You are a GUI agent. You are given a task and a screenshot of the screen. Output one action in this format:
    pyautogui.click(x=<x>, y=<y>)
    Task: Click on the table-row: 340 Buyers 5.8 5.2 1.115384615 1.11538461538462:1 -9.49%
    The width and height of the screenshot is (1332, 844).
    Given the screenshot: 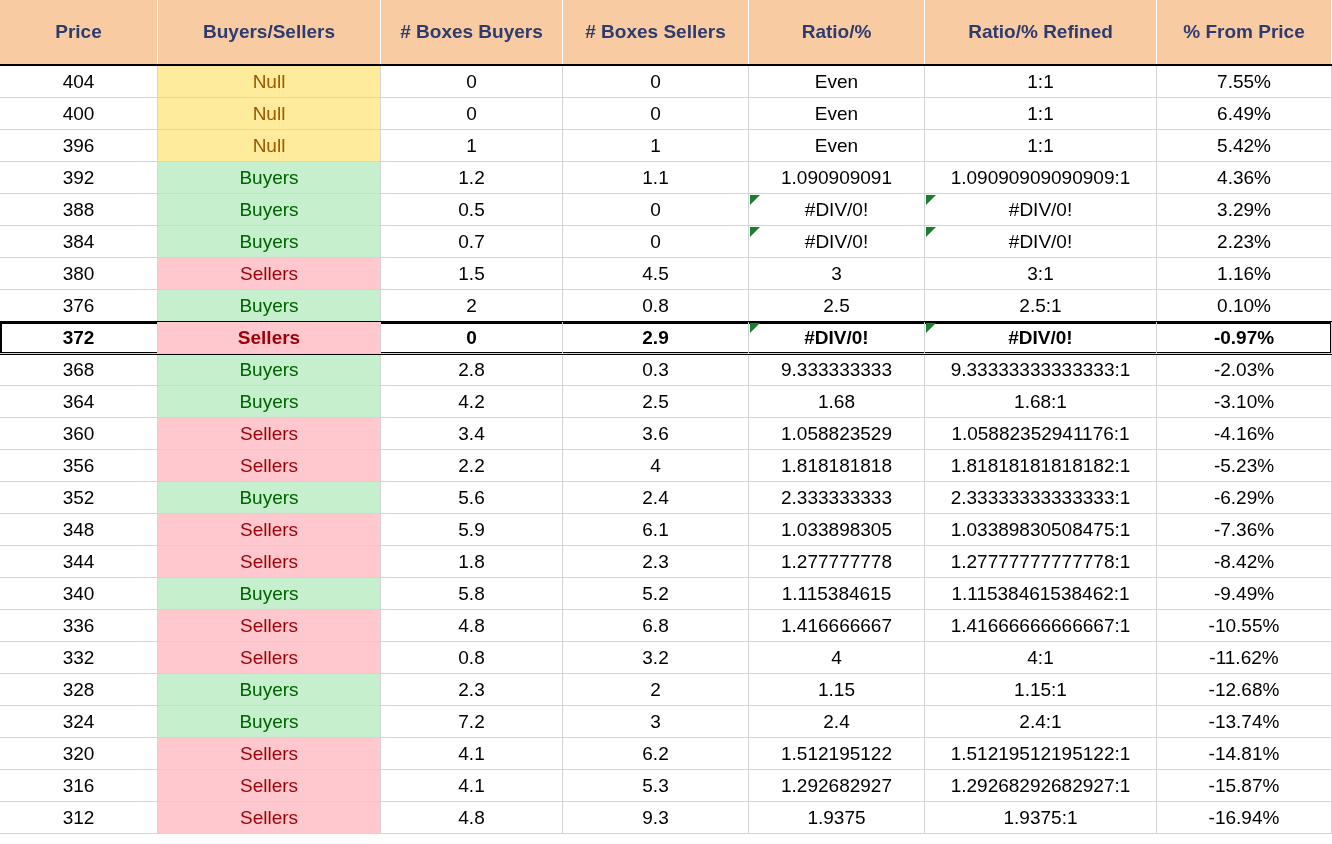 What is the action you would take?
    pyautogui.click(x=666, y=594)
    